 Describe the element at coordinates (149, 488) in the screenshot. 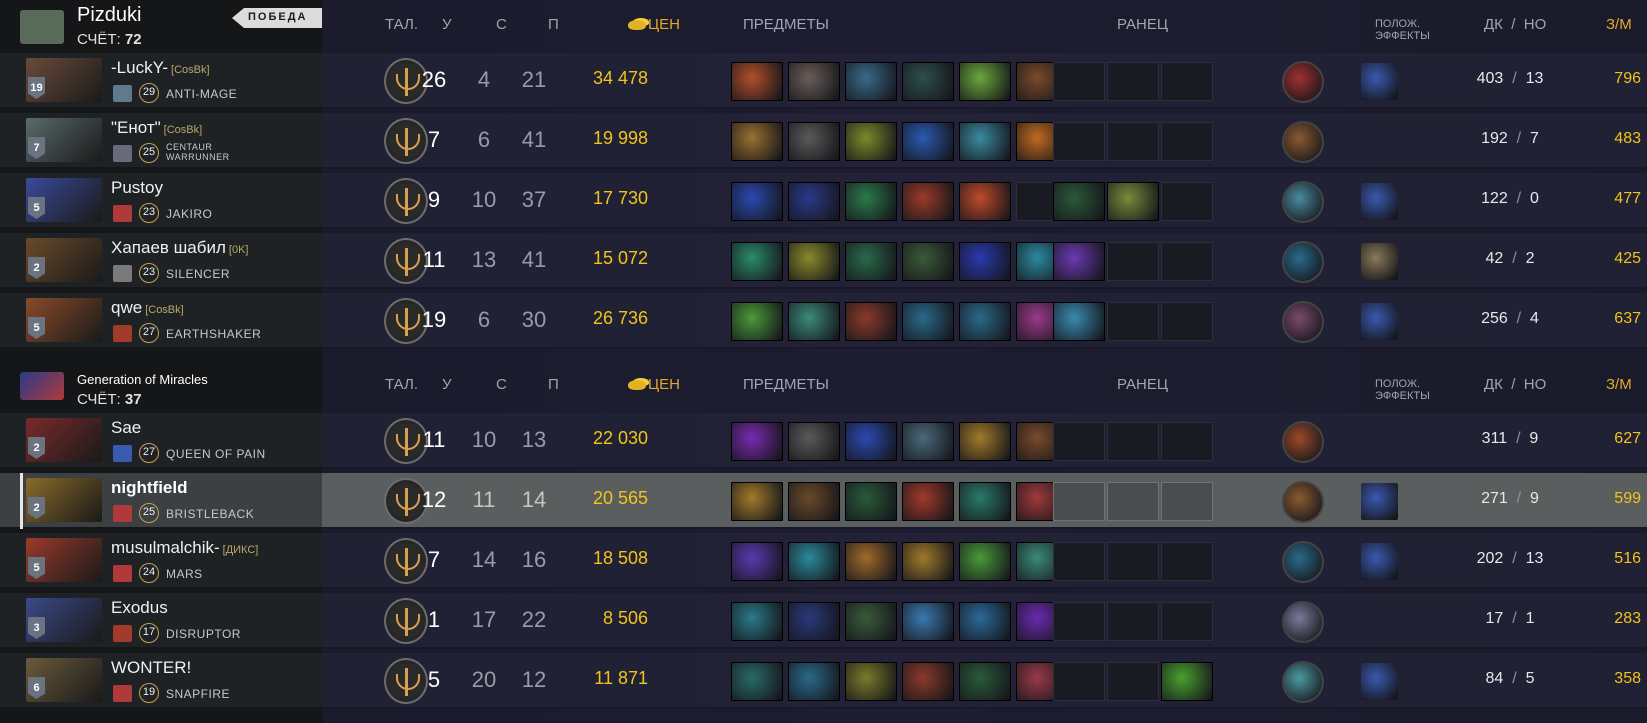

I see `player-name: nightfield` at that location.